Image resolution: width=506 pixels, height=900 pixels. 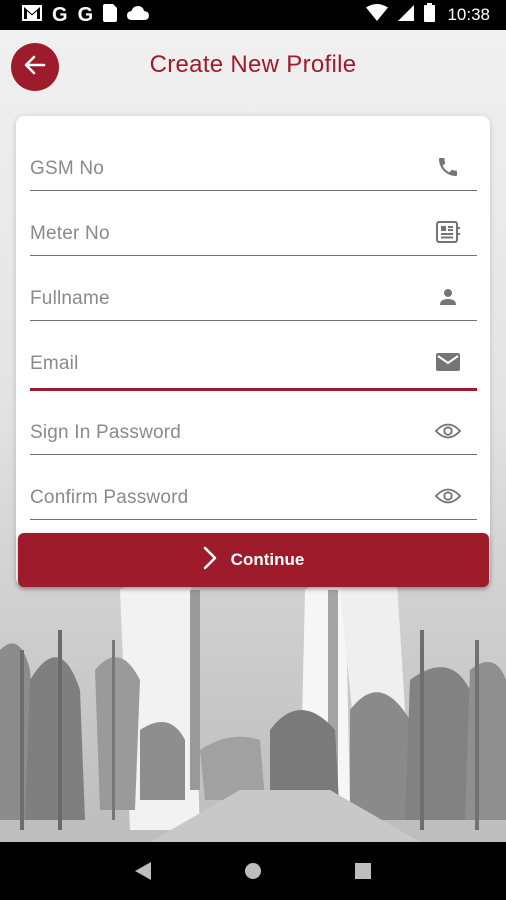 I want to click on meter-no-field: Meter No, so click(x=253, y=223).